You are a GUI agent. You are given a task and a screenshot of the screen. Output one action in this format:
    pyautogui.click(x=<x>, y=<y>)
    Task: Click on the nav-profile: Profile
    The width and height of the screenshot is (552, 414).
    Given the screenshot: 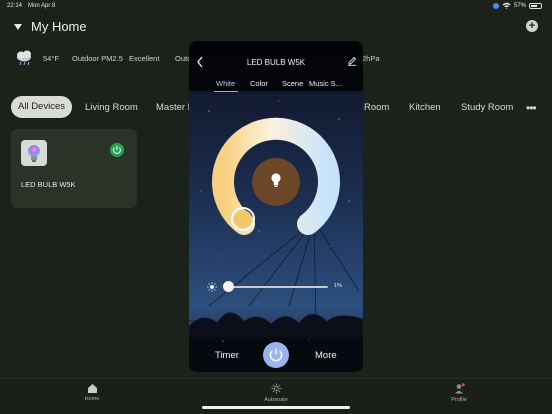 What is the action you would take?
    pyautogui.click(x=459, y=393)
    